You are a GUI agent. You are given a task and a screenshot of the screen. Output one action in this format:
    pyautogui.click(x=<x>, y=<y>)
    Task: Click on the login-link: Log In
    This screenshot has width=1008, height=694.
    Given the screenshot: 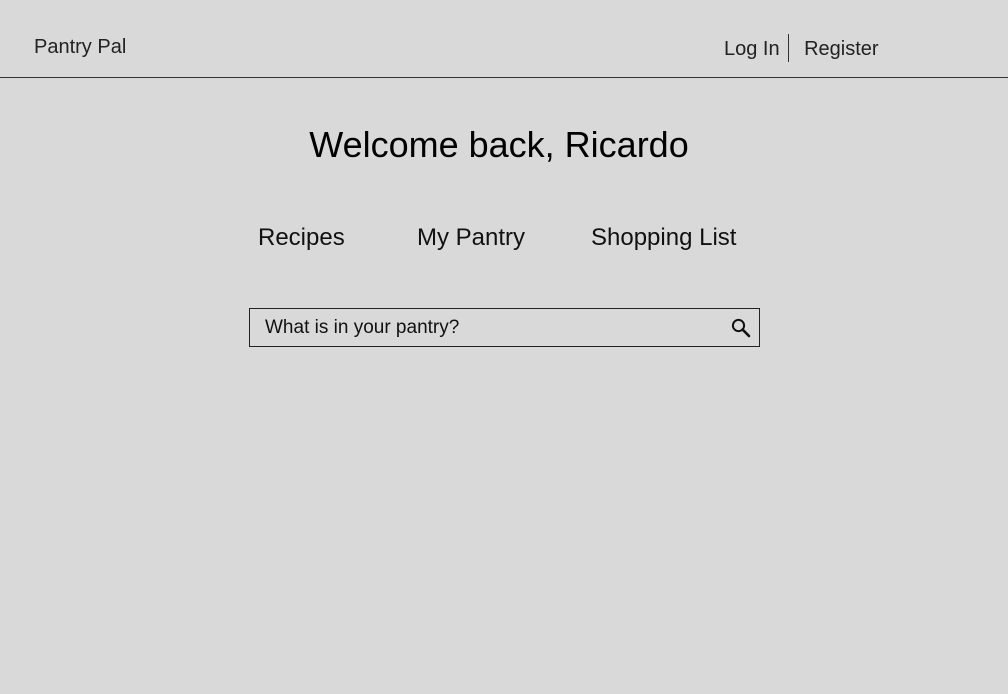 What is the action you would take?
    pyautogui.click(x=756, y=49)
    